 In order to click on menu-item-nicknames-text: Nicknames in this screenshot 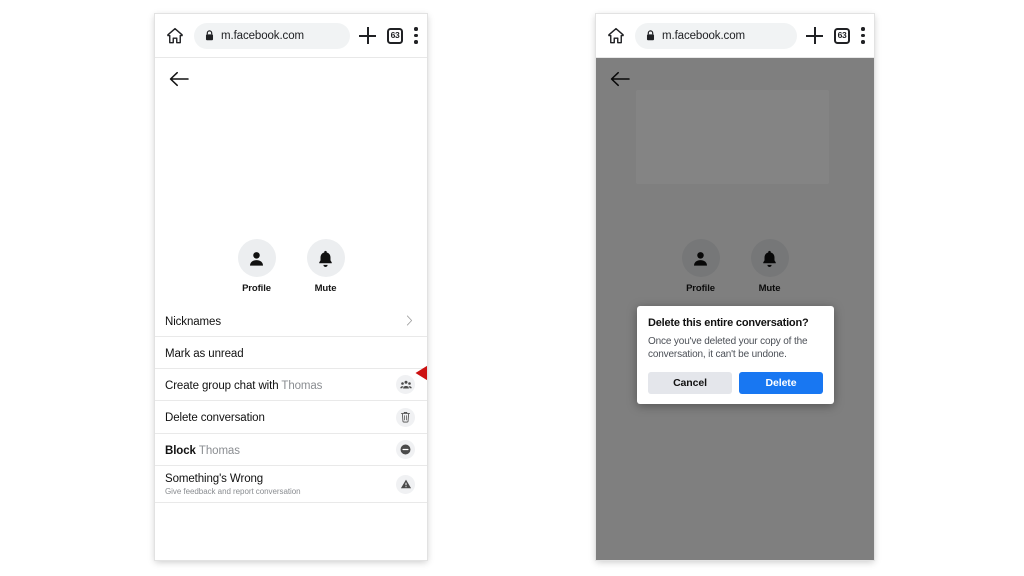, I will do `click(284, 321)`.